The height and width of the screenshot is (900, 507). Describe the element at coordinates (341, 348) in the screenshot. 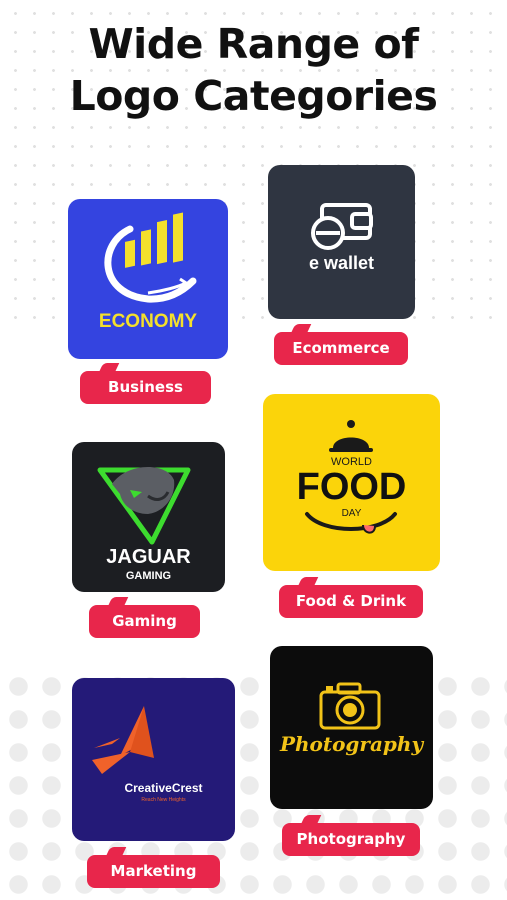

I see `category-tag-ecommerce: Ecommerce` at that location.